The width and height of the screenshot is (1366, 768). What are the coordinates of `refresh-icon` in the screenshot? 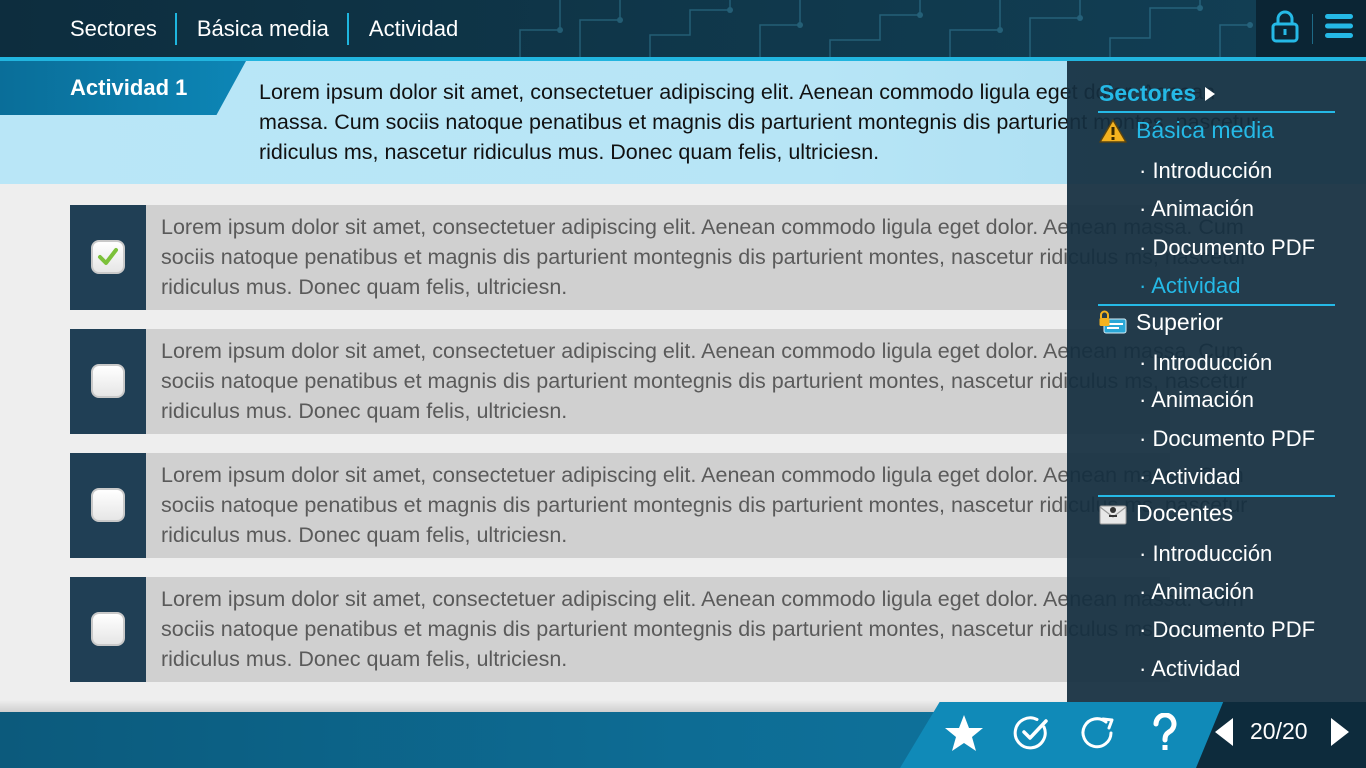 It's located at (1097, 733).